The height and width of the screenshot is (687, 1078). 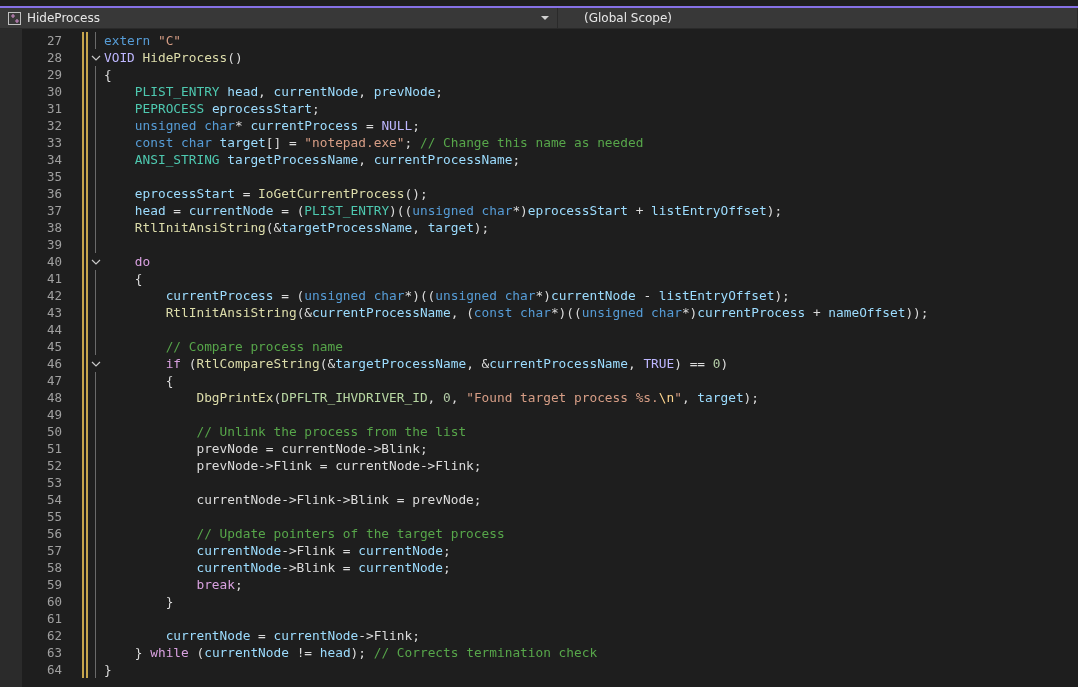 I want to click on line-number: 41, so click(x=53, y=278).